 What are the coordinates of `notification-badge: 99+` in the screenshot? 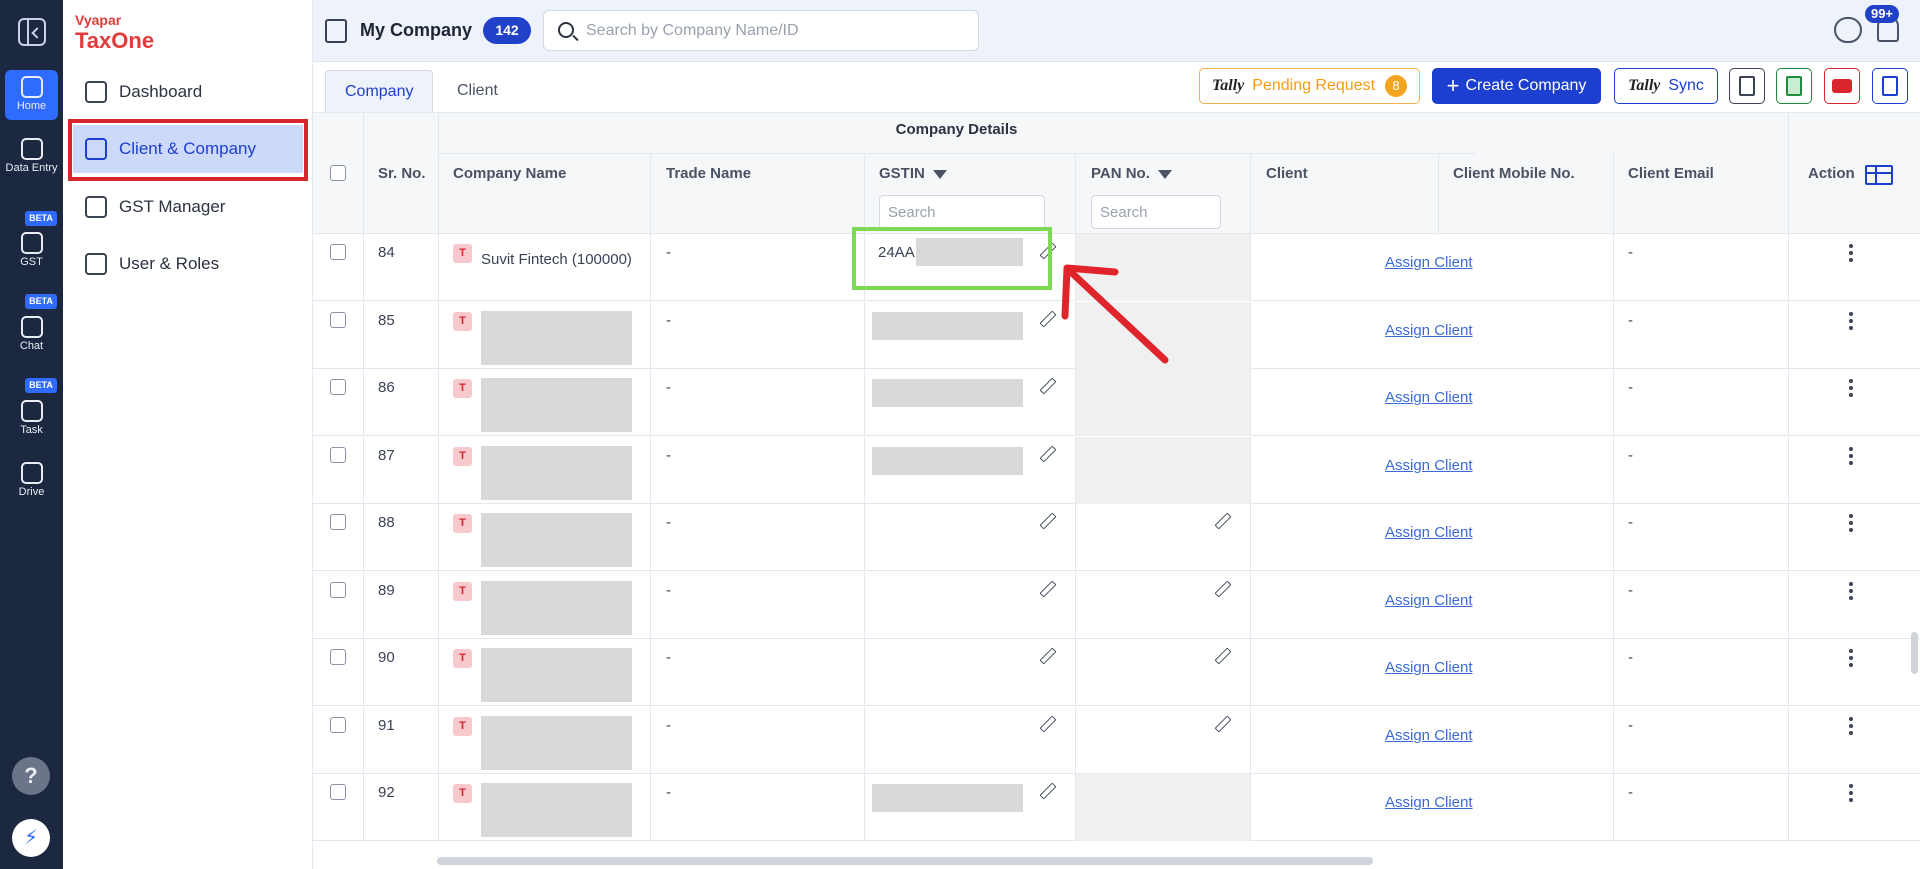 It's located at (1882, 14).